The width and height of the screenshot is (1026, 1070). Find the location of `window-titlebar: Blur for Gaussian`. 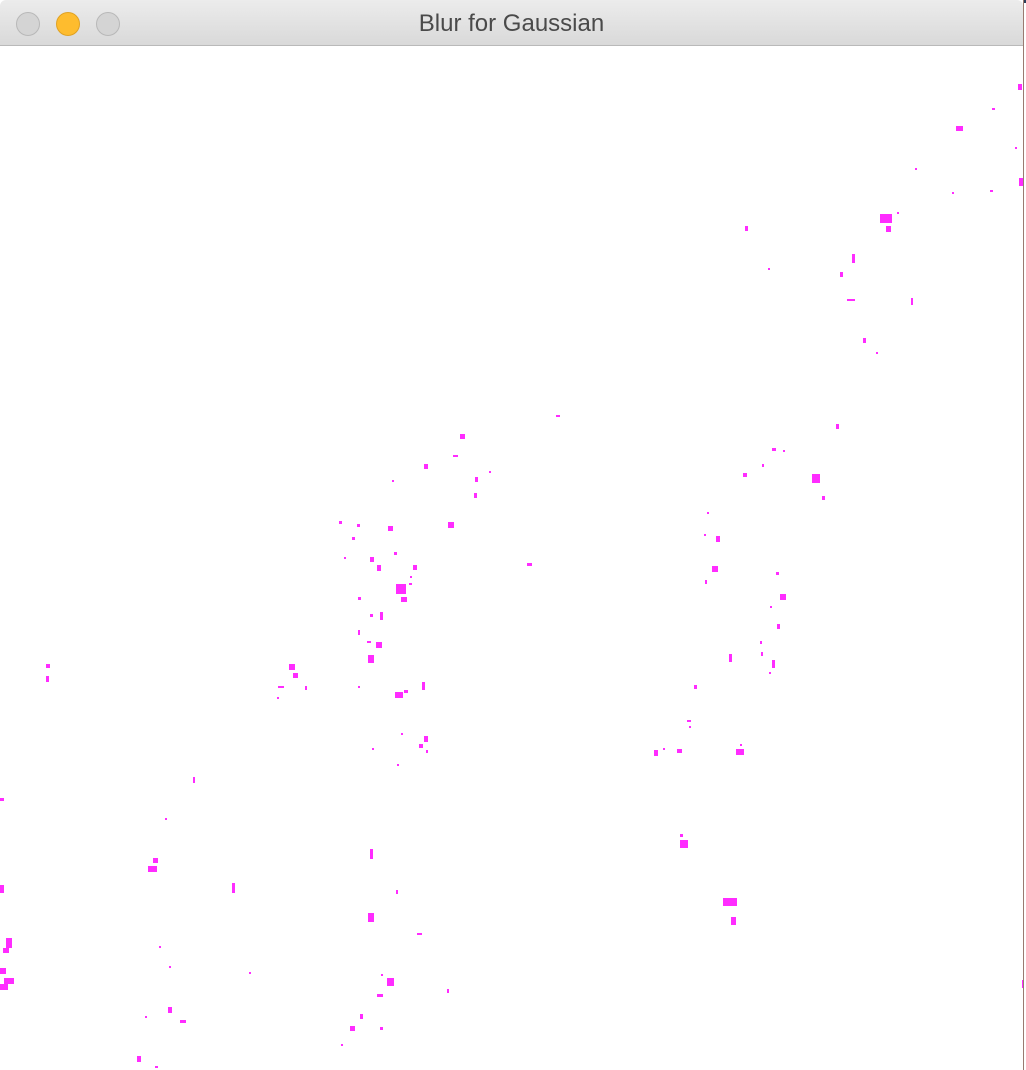

window-titlebar: Blur for Gaussian is located at coordinates (511, 23).